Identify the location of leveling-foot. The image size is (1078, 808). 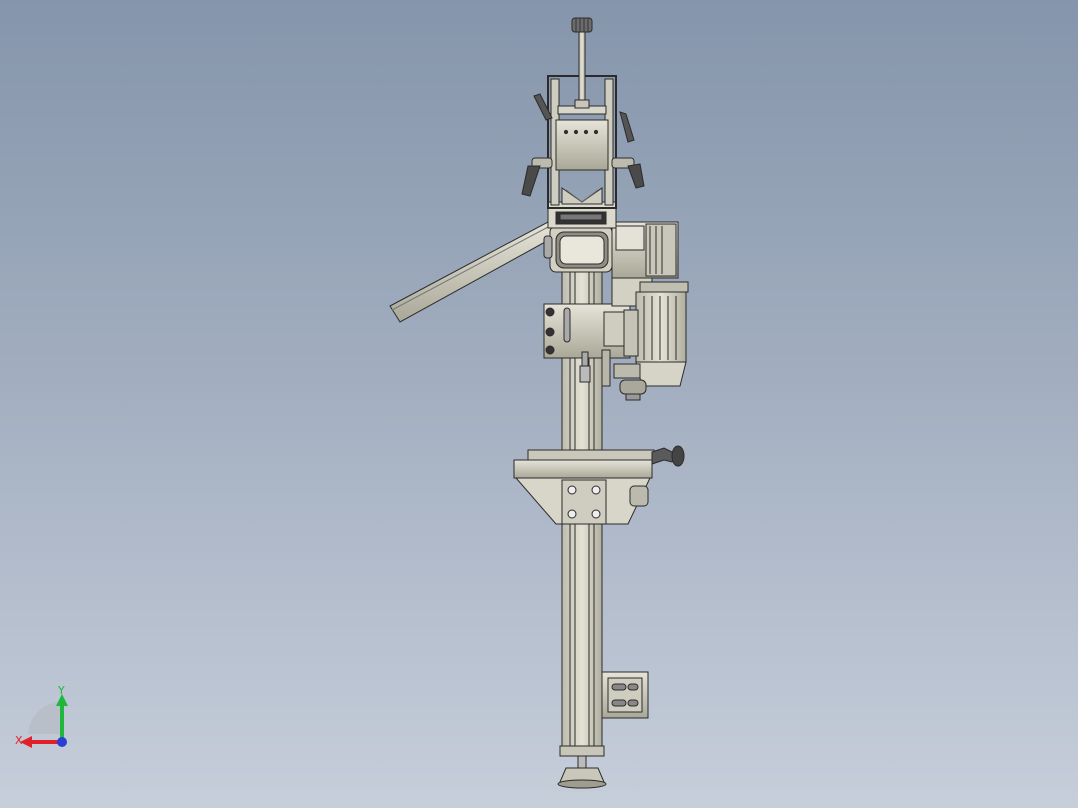
(582, 772).